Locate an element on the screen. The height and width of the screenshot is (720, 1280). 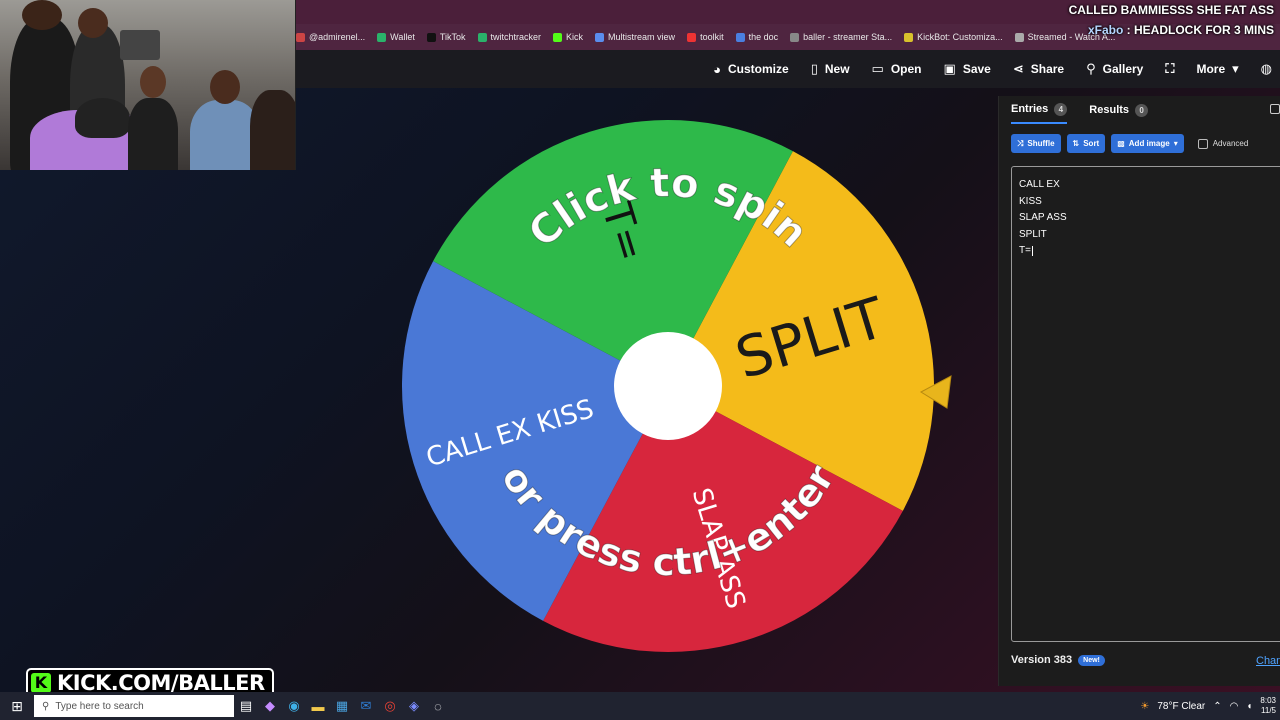
language-button: ◍ is located at coordinates (1266, 69).